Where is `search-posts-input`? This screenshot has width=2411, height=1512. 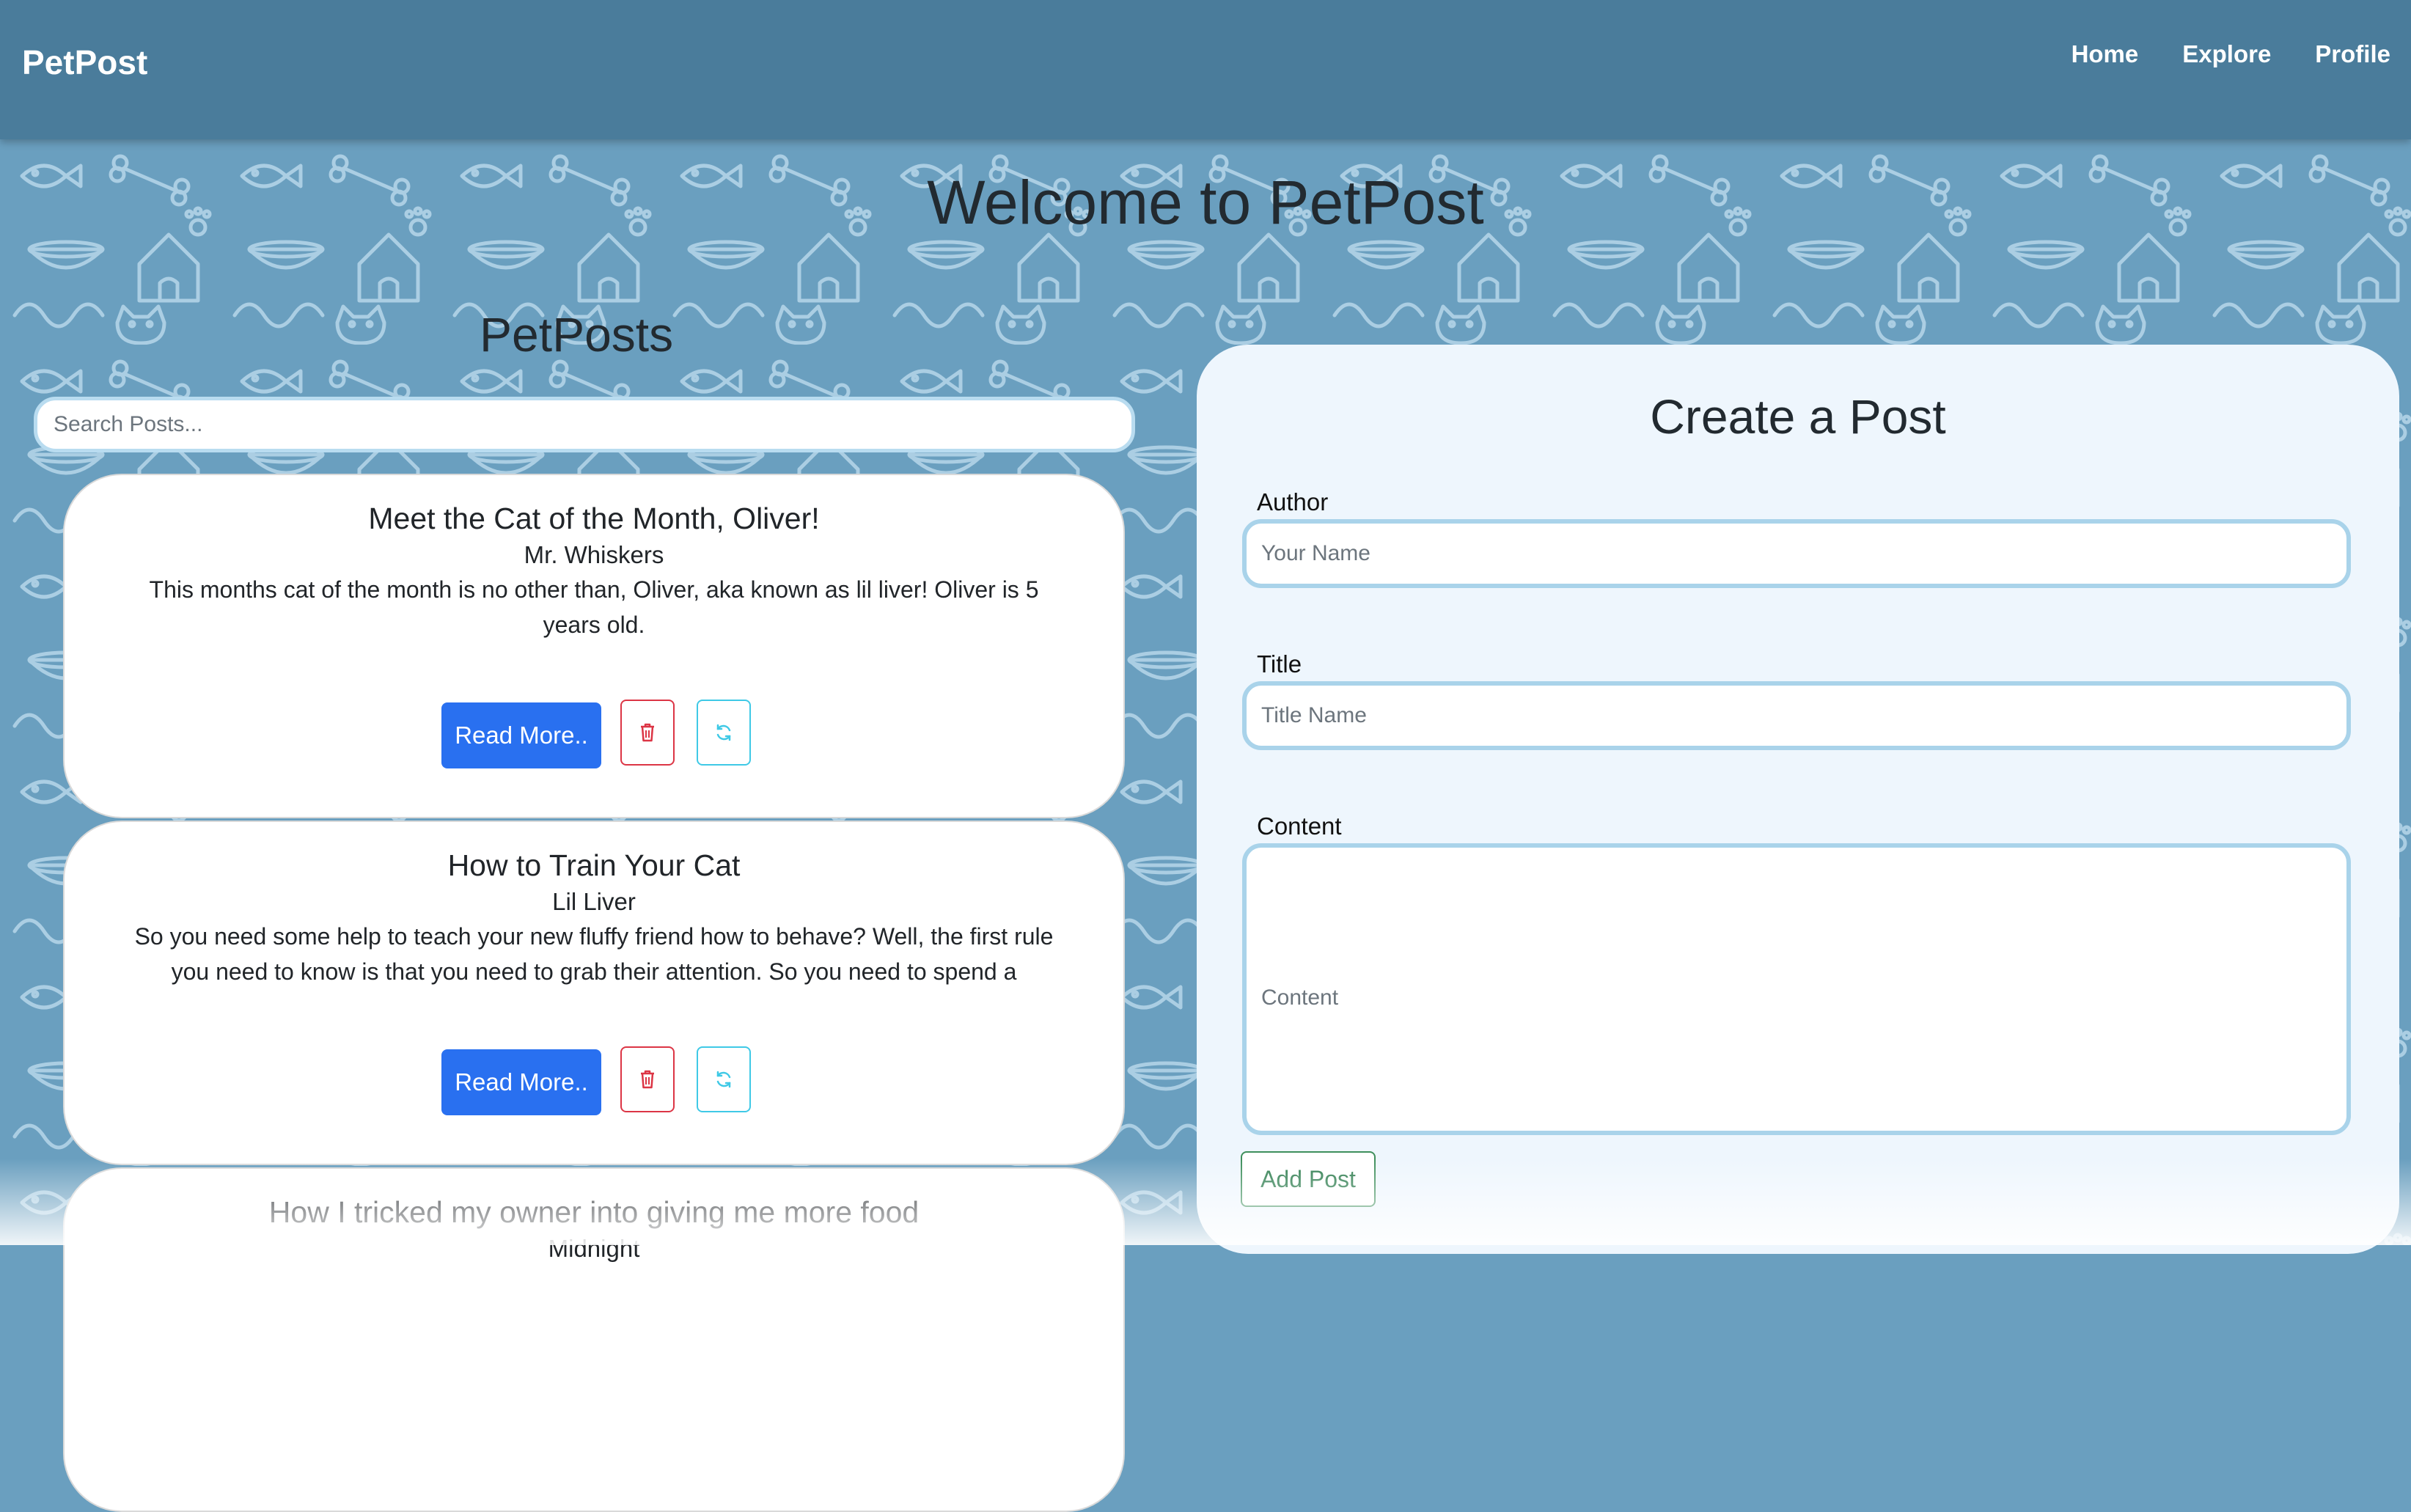
search-posts-input is located at coordinates (585, 424).